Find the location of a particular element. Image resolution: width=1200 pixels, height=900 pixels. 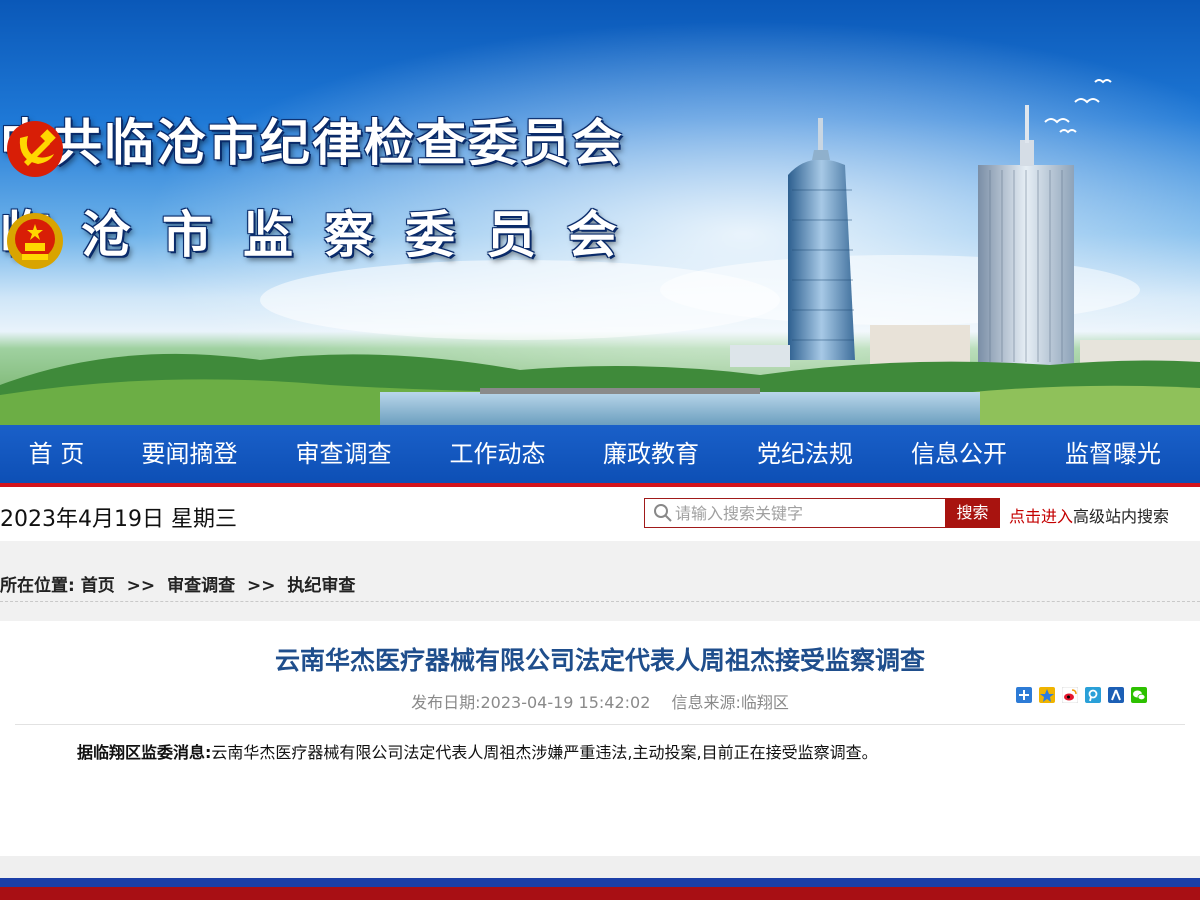

national-emblem-icon is located at coordinates (35, 241).